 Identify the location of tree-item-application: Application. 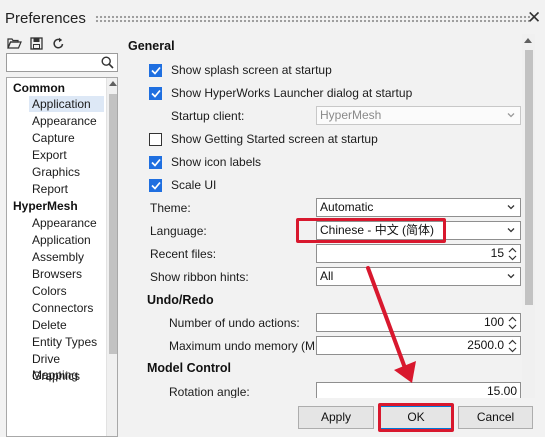
(66, 104).